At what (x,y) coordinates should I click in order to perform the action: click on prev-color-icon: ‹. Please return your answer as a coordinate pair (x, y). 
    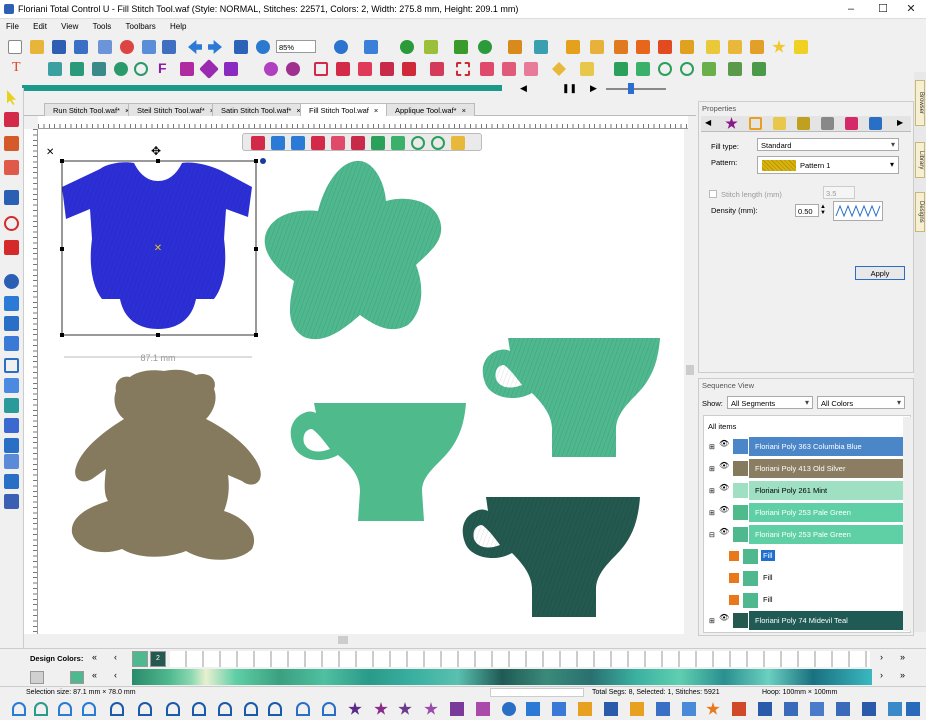
    Looking at the image, I should click on (115, 657).